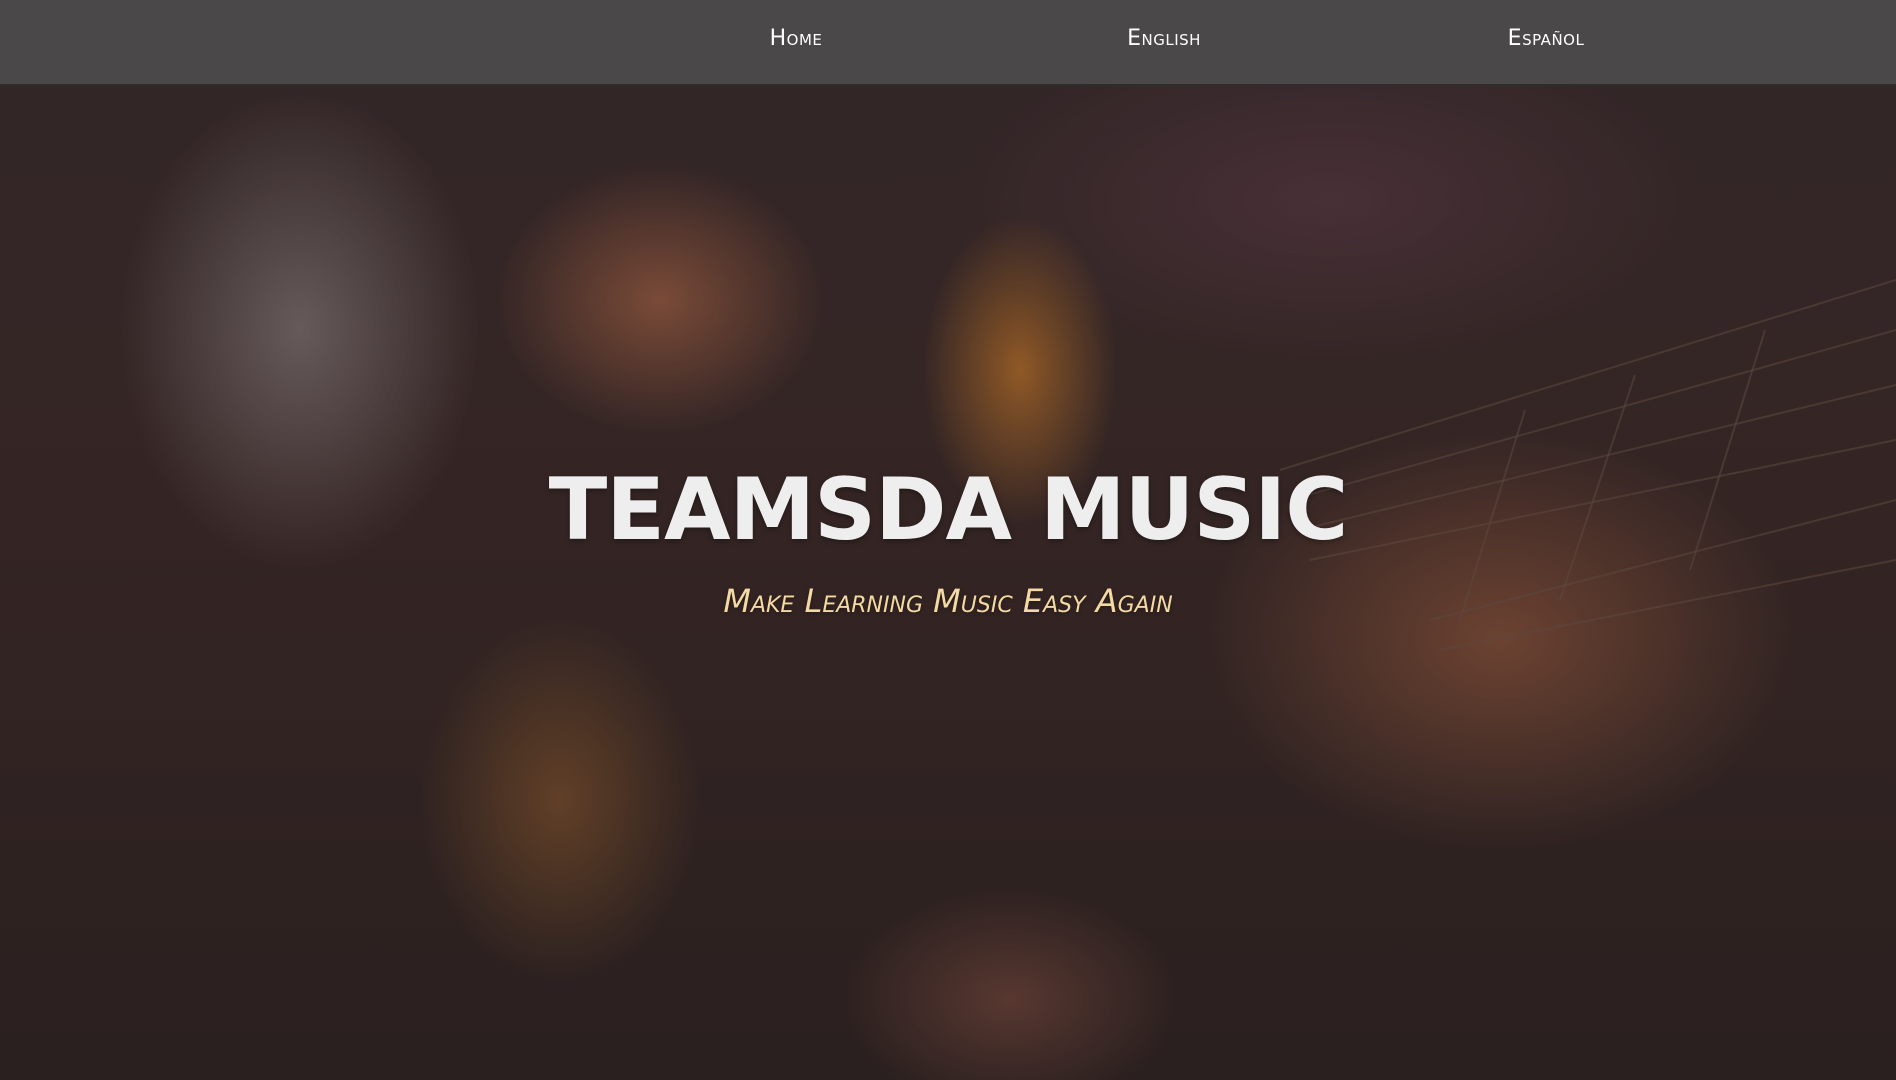  What do you see at coordinates (1164, 38) in the screenshot?
I see `nav-english-link: English` at bounding box center [1164, 38].